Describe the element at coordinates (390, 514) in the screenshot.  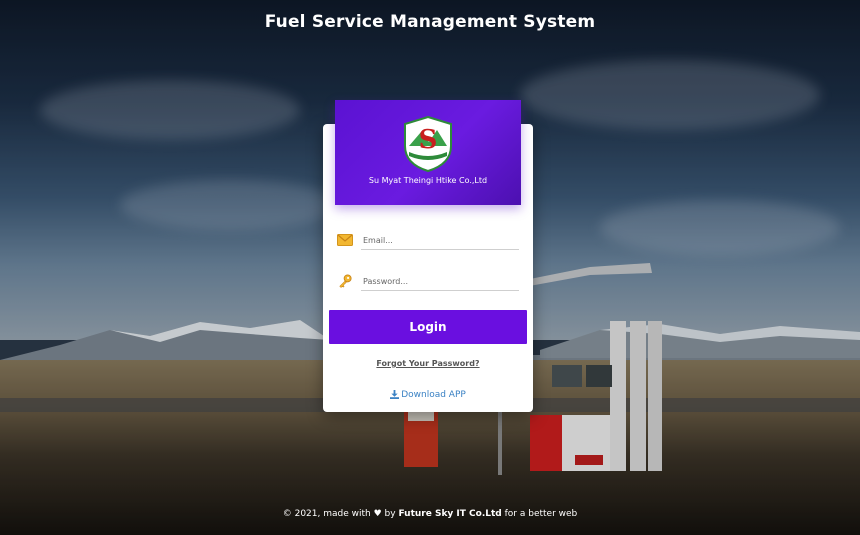
I see `footer-by: by` at that location.